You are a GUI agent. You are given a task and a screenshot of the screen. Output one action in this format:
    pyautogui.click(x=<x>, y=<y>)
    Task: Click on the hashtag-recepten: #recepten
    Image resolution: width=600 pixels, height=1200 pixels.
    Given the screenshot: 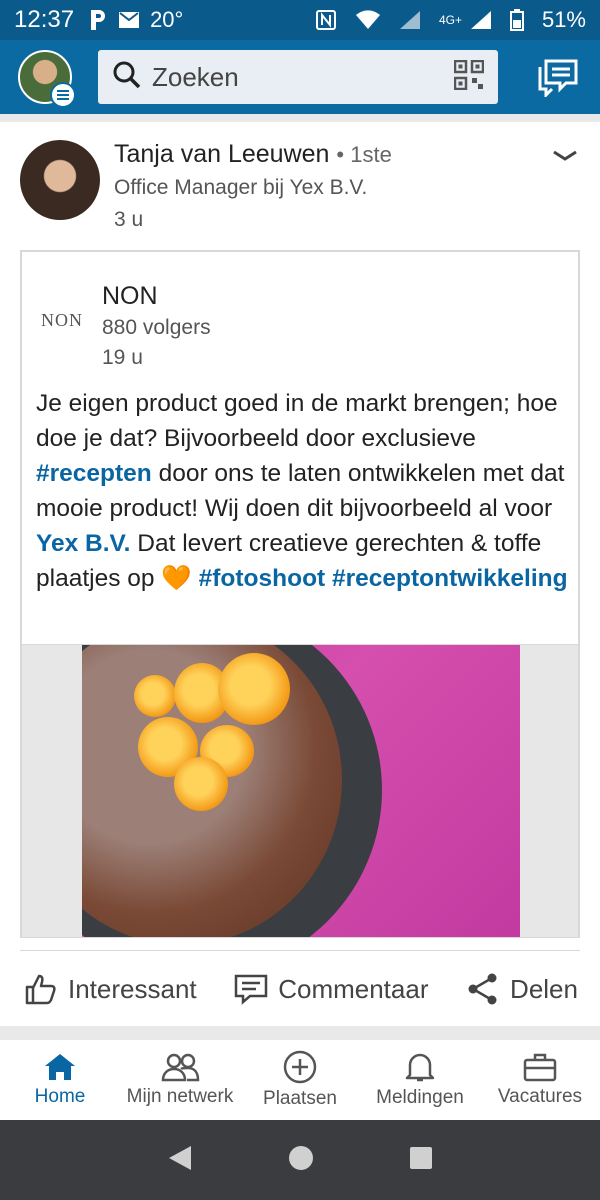 What is the action you would take?
    pyautogui.click(x=94, y=473)
    